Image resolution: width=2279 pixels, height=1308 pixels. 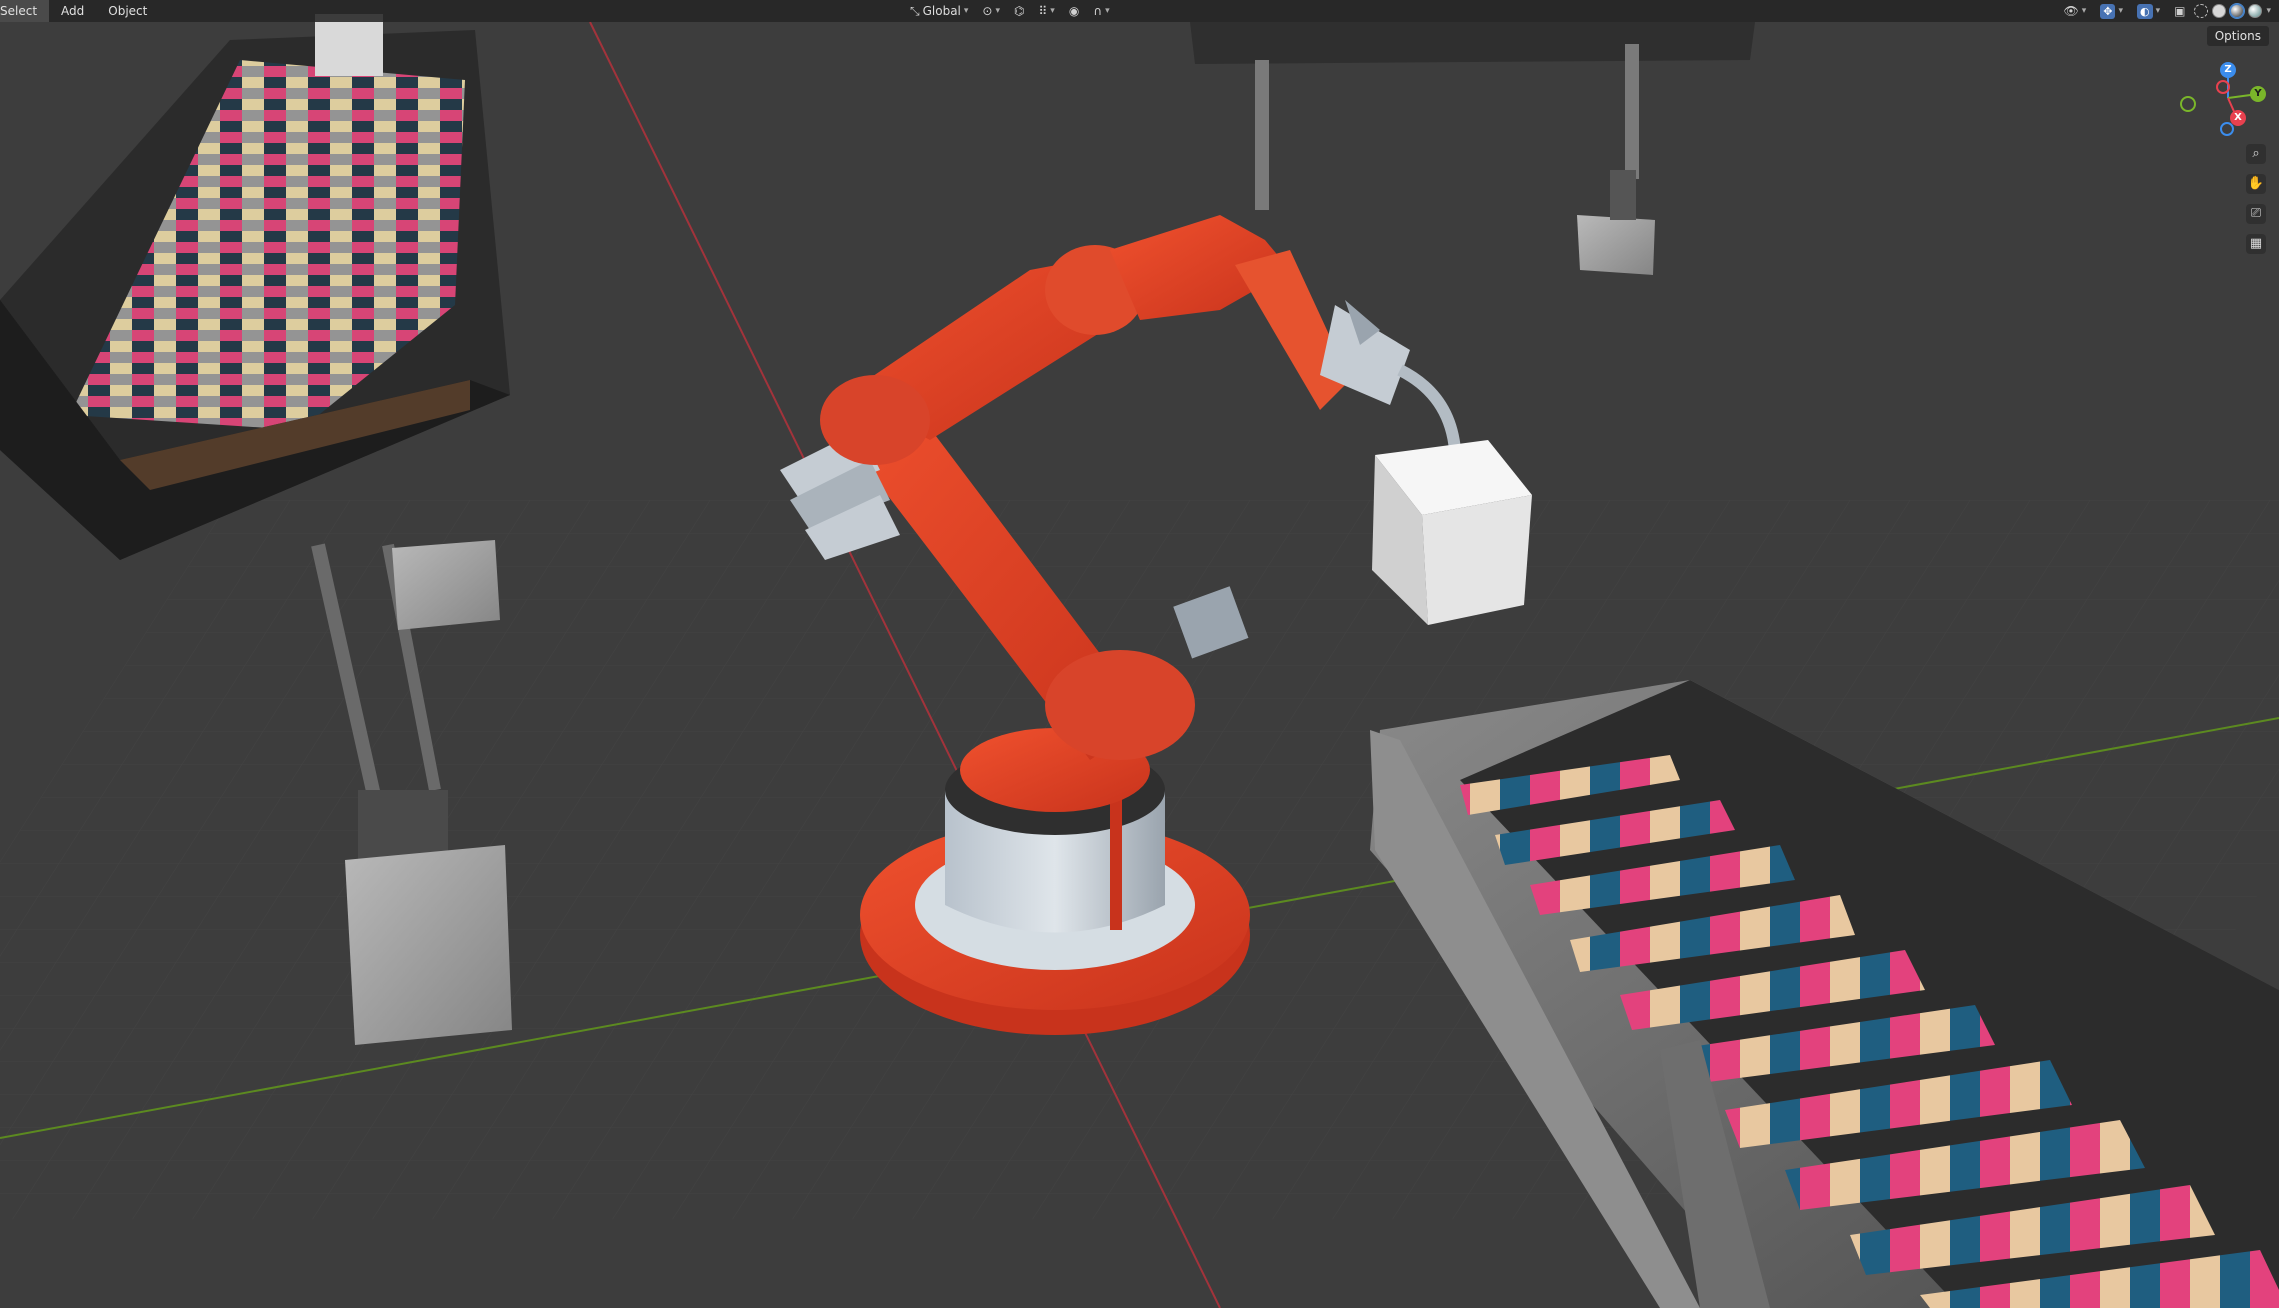 What do you see at coordinates (987, 11) in the screenshot?
I see `pivot-point-icon: ⊙` at bounding box center [987, 11].